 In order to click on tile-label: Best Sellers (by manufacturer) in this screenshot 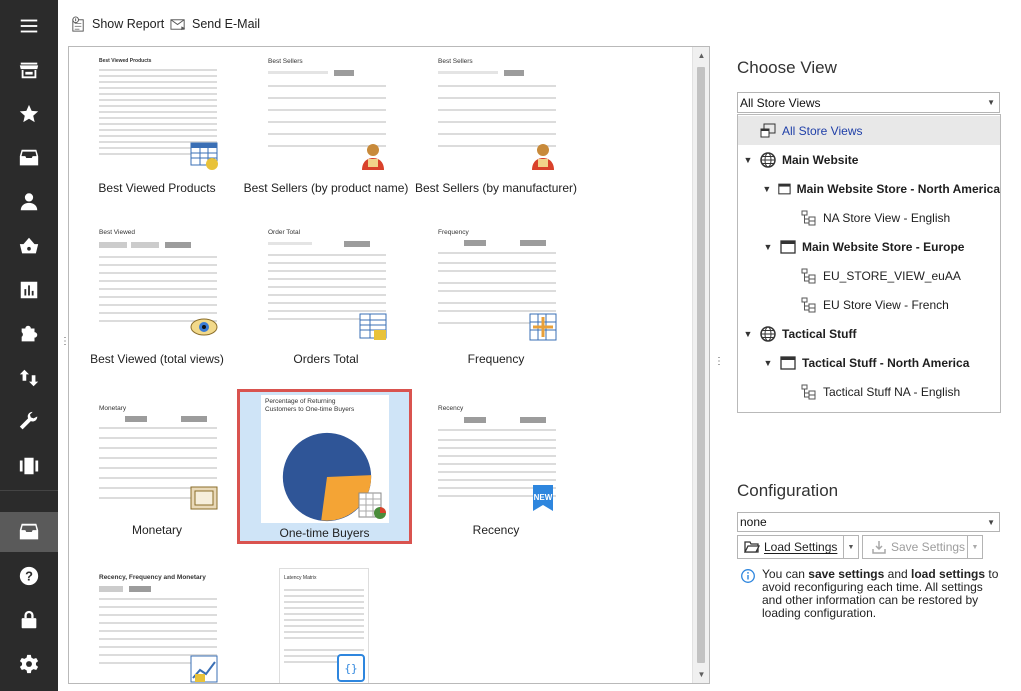, I will do `click(496, 188)`.